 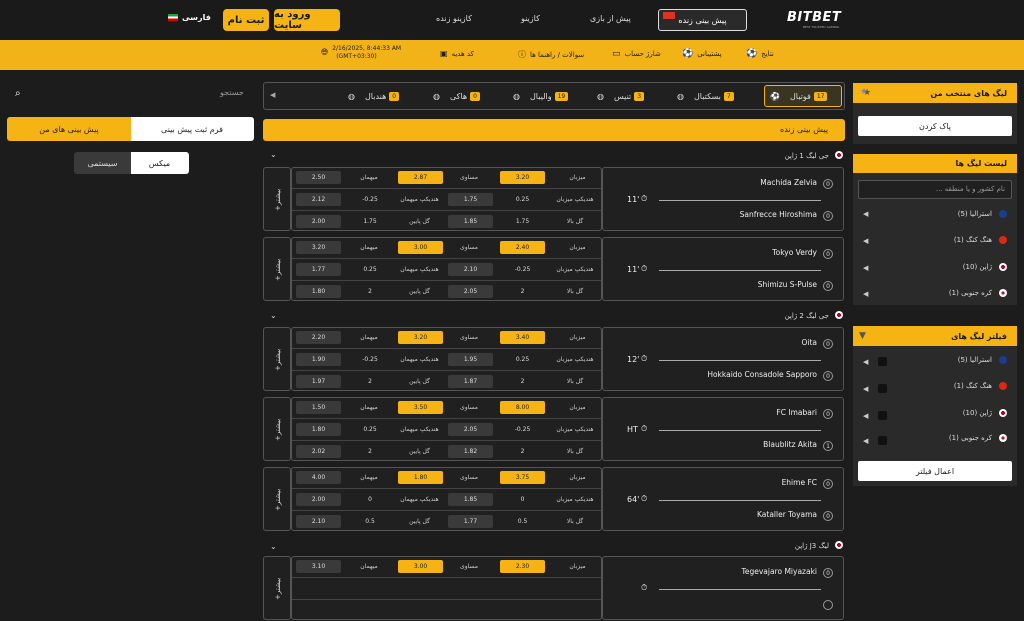 What do you see at coordinates (318, 337) in the screenshot?
I see `odds-away: 2.20` at bounding box center [318, 337].